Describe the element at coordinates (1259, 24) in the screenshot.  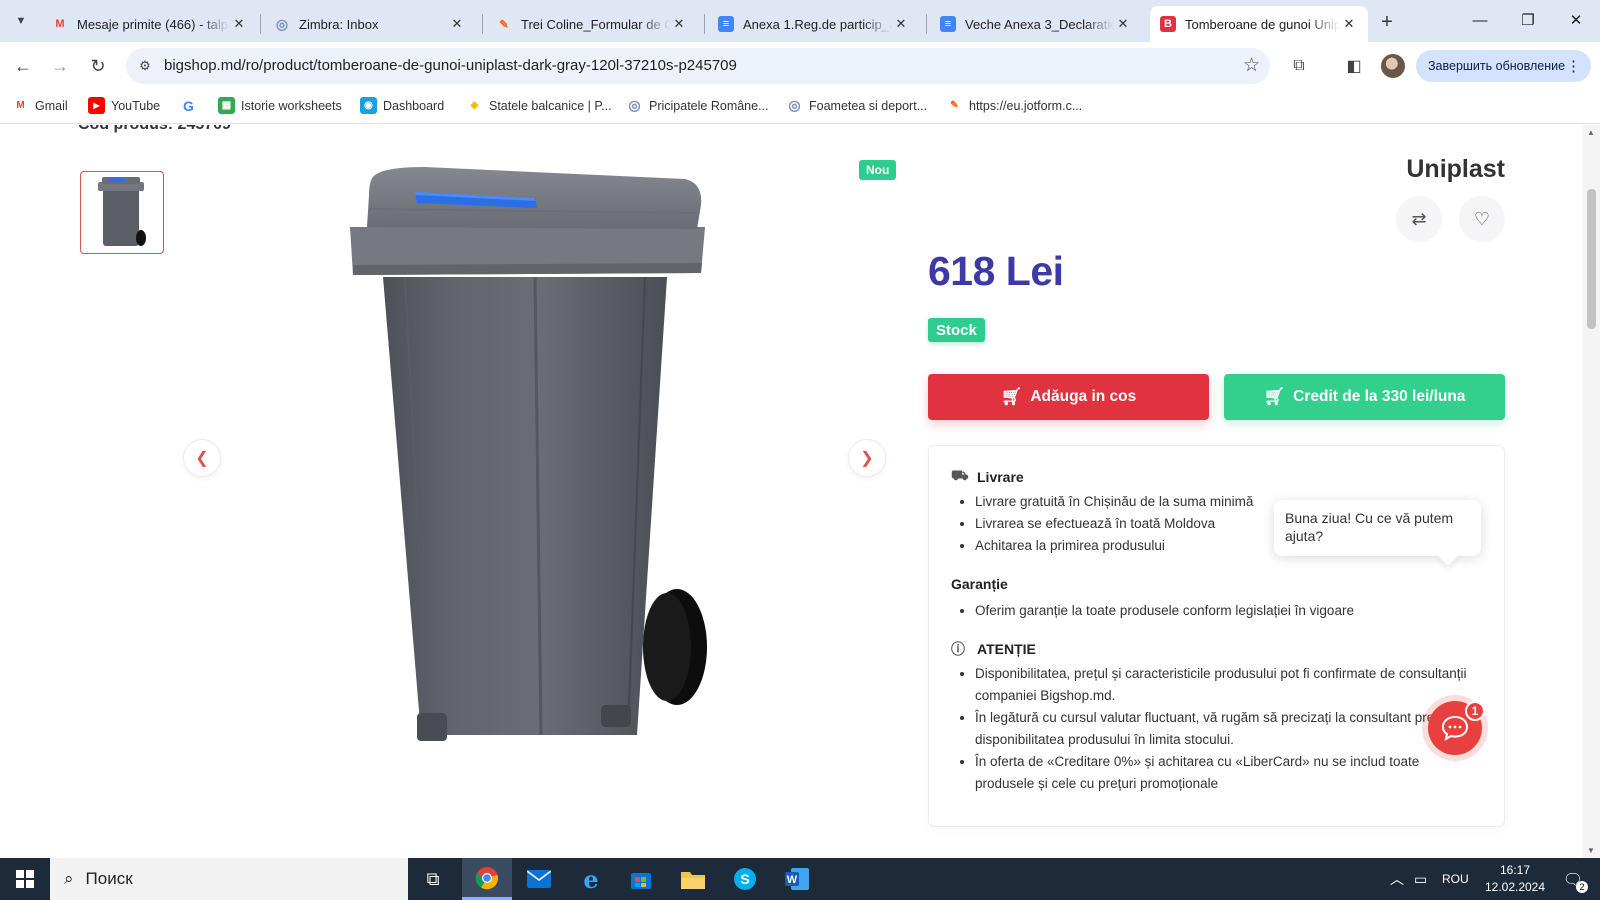
I see `tab-bigshop-active: B Tomberoane de gunoi Uniplast ✕` at that location.